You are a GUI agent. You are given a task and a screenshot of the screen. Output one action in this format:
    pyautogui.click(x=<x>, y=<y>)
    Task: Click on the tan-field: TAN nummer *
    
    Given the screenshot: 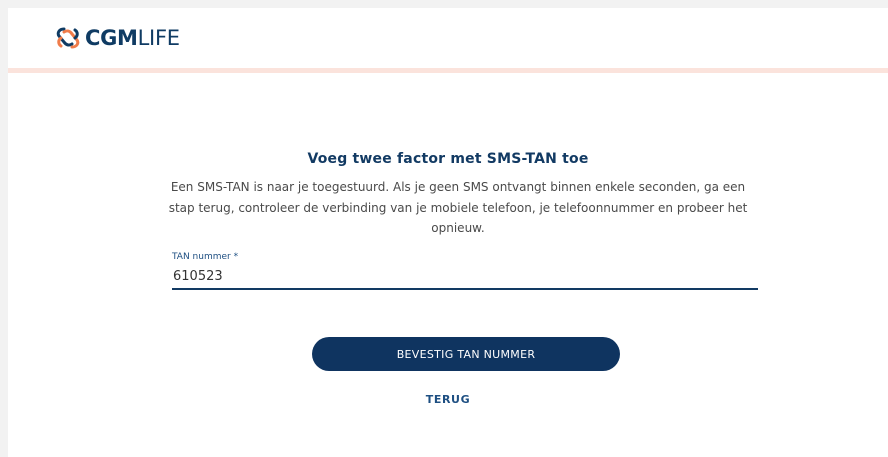 What is the action you would take?
    pyautogui.click(x=465, y=270)
    